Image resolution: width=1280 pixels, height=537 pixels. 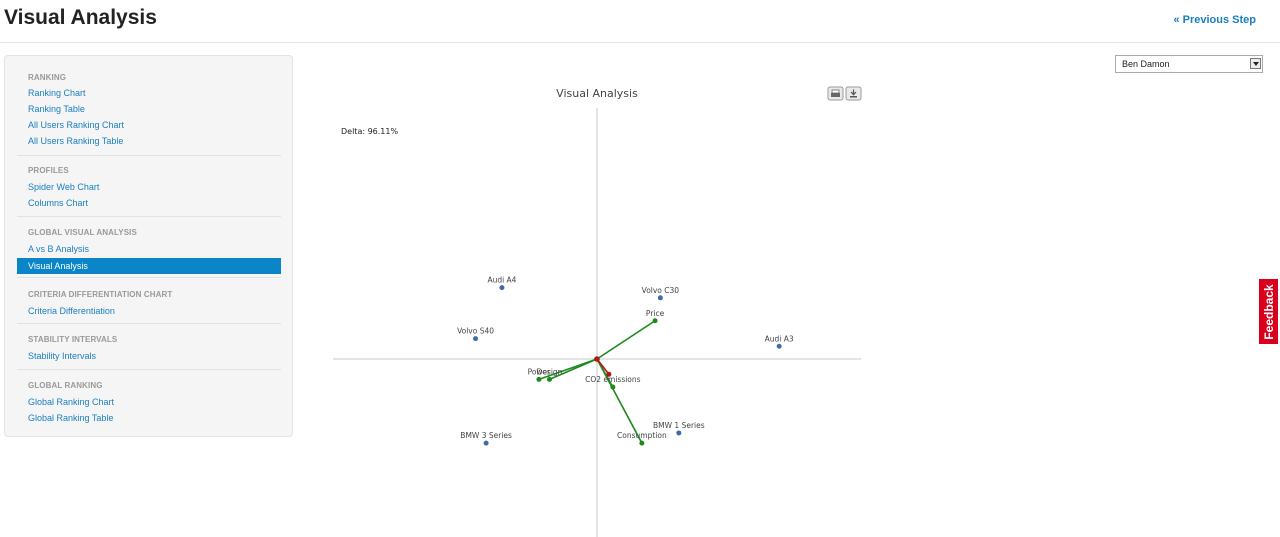 I want to click on alternative-point-bmw-1-series, so click(x=679, y=433).